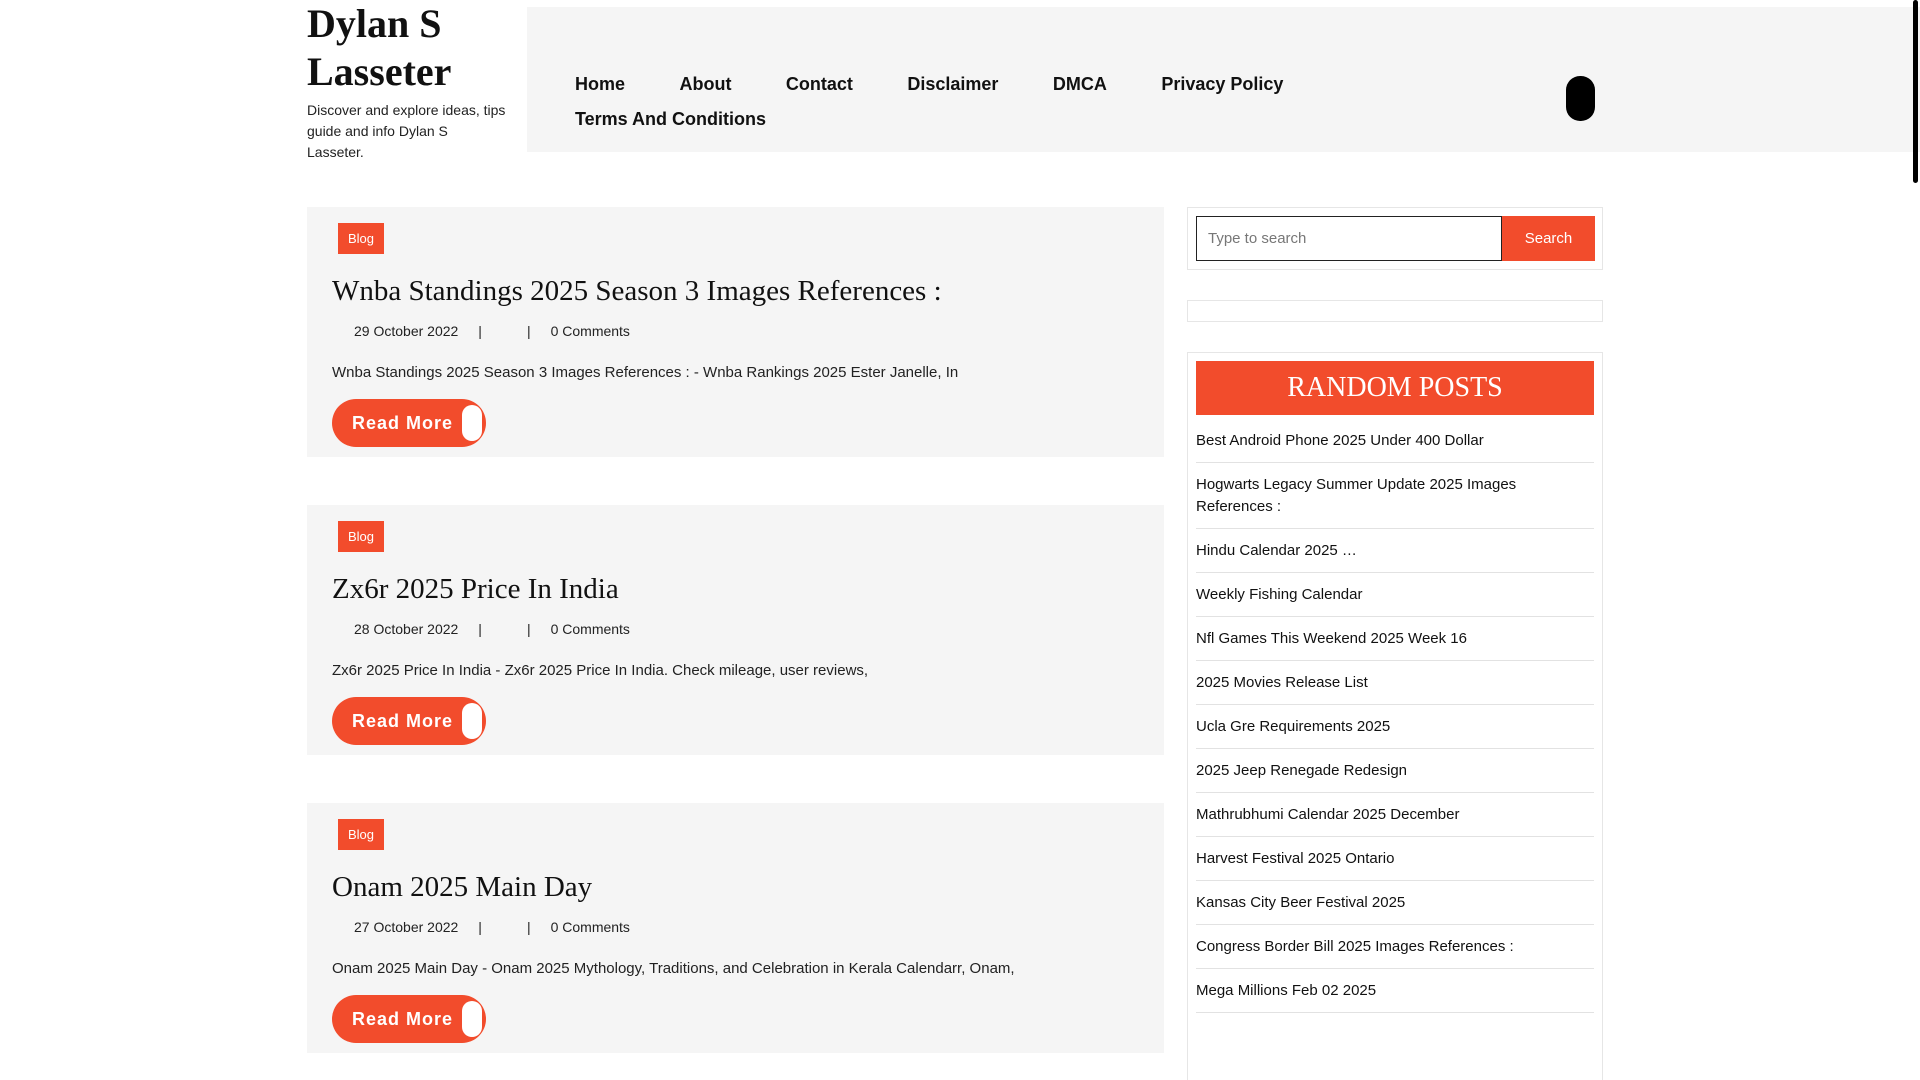 Image resolution: width=1920 pixels, height=1080 pixels. What do you see at coordinates (1300, 902) in the screenshot?
I see `random-post-link: Kansas City Beer Festival 2025` at bounding box center [1300, 902].